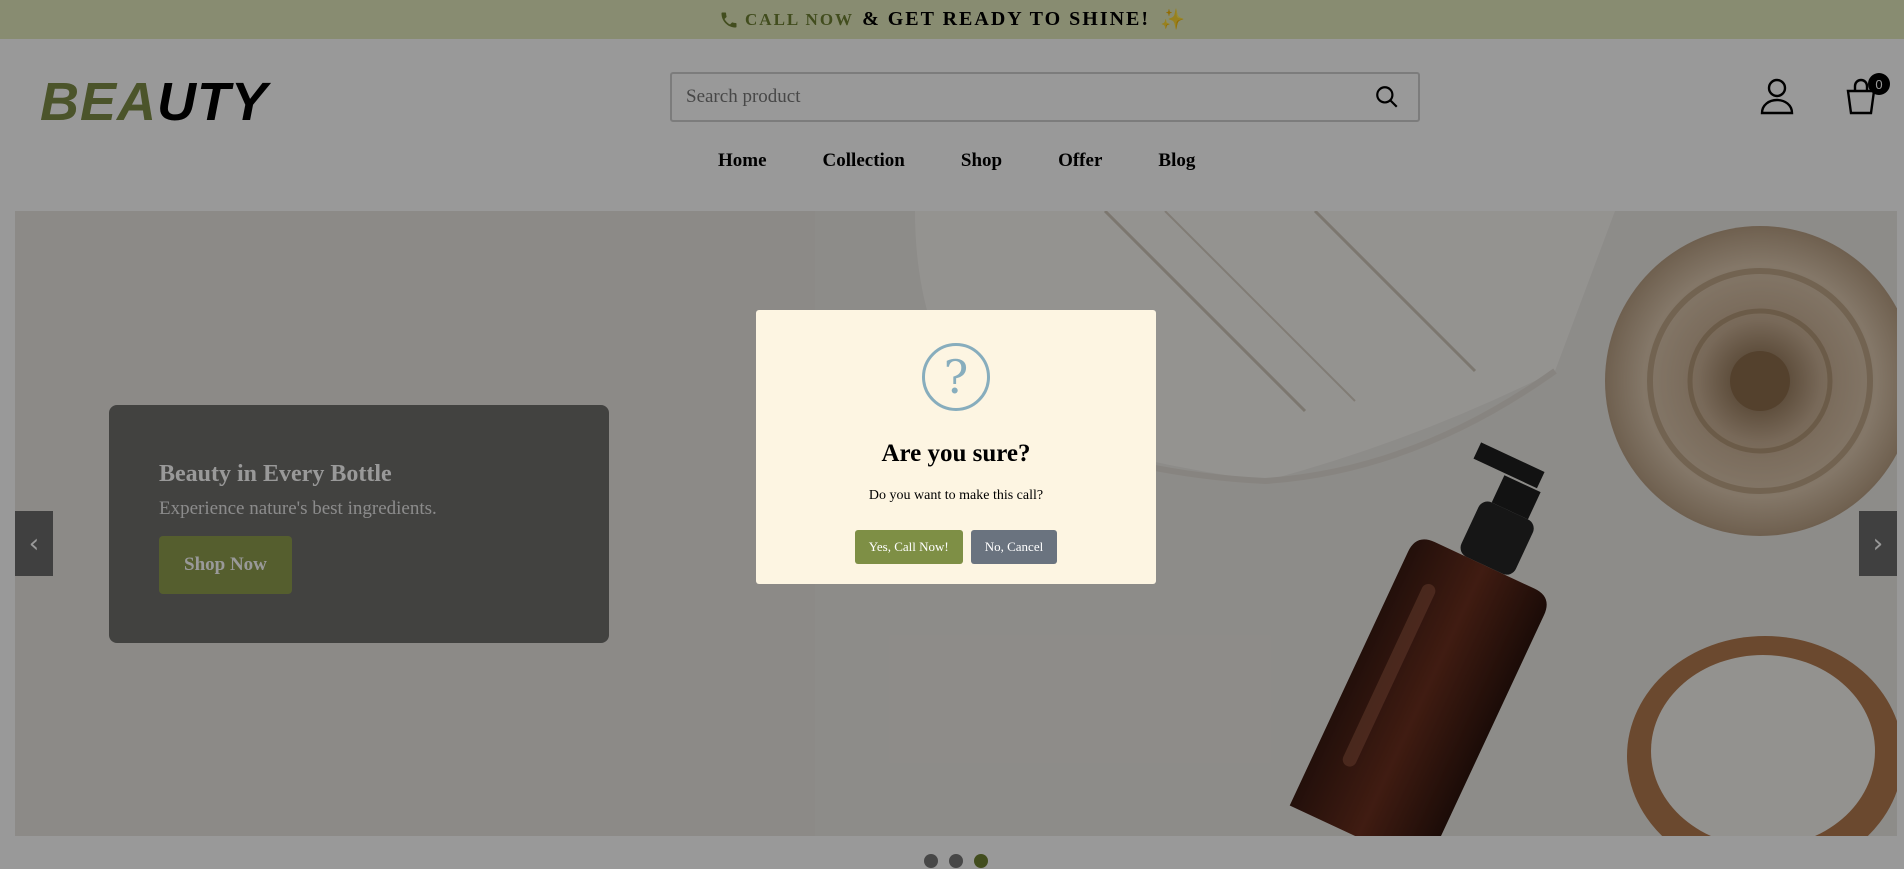  I want to click on dialog-message: Do you want to make this call?, so click(956, 495).